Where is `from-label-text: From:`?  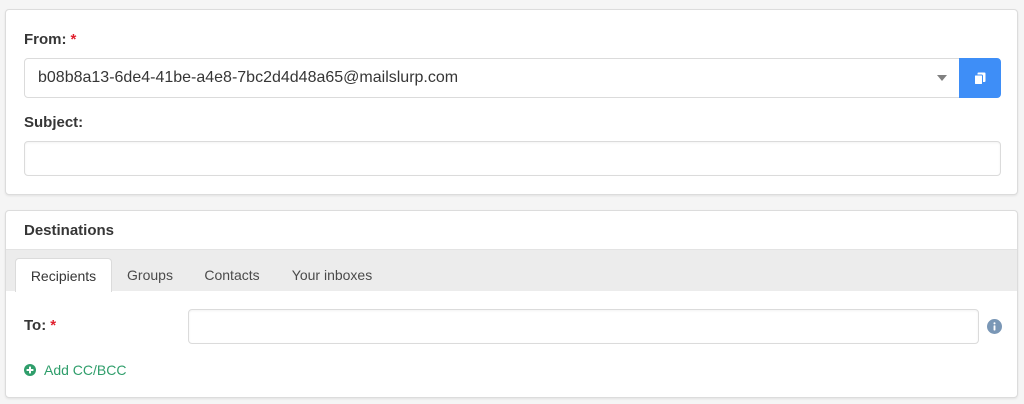
from-label-text: From: is located at coordinates (45, 39).